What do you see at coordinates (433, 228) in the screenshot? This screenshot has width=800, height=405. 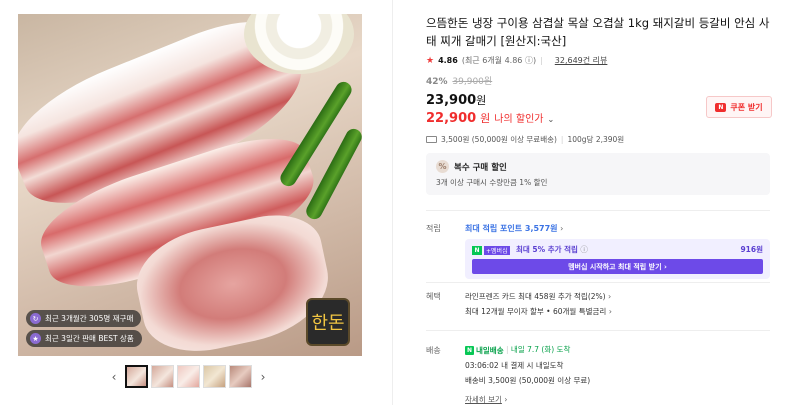 I see `points-label: 적립` at bounding box center [433, 228].